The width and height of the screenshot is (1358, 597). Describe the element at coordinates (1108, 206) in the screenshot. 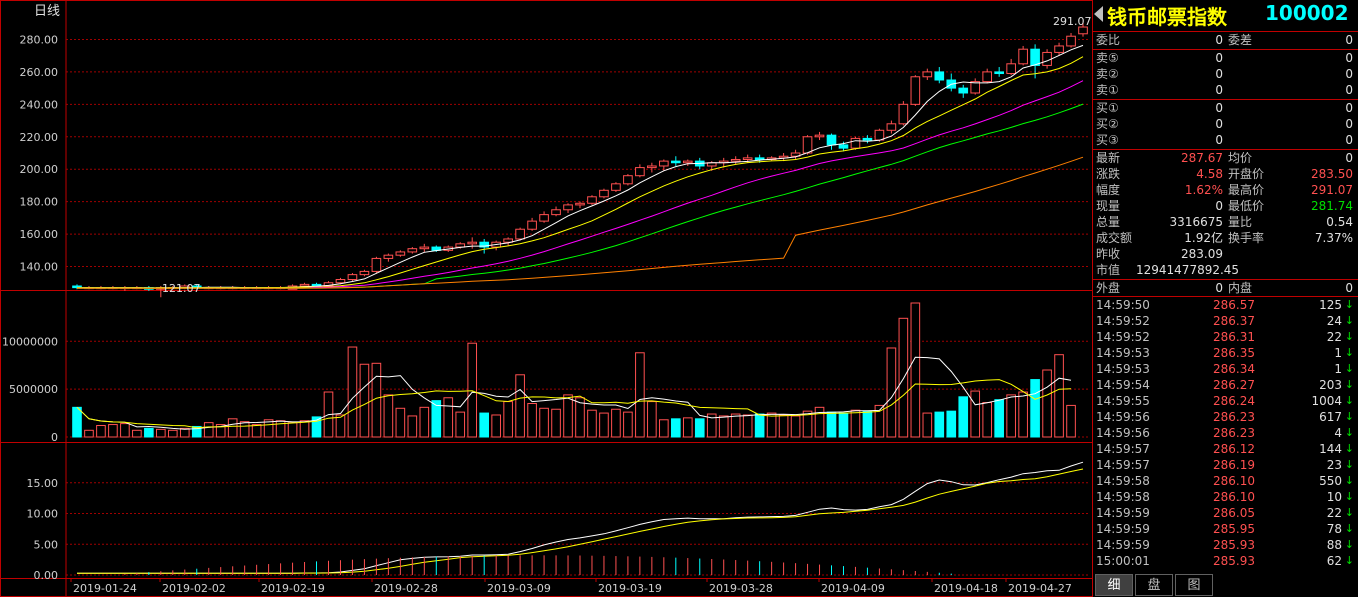

I see `cur-label: 现量` at that location.